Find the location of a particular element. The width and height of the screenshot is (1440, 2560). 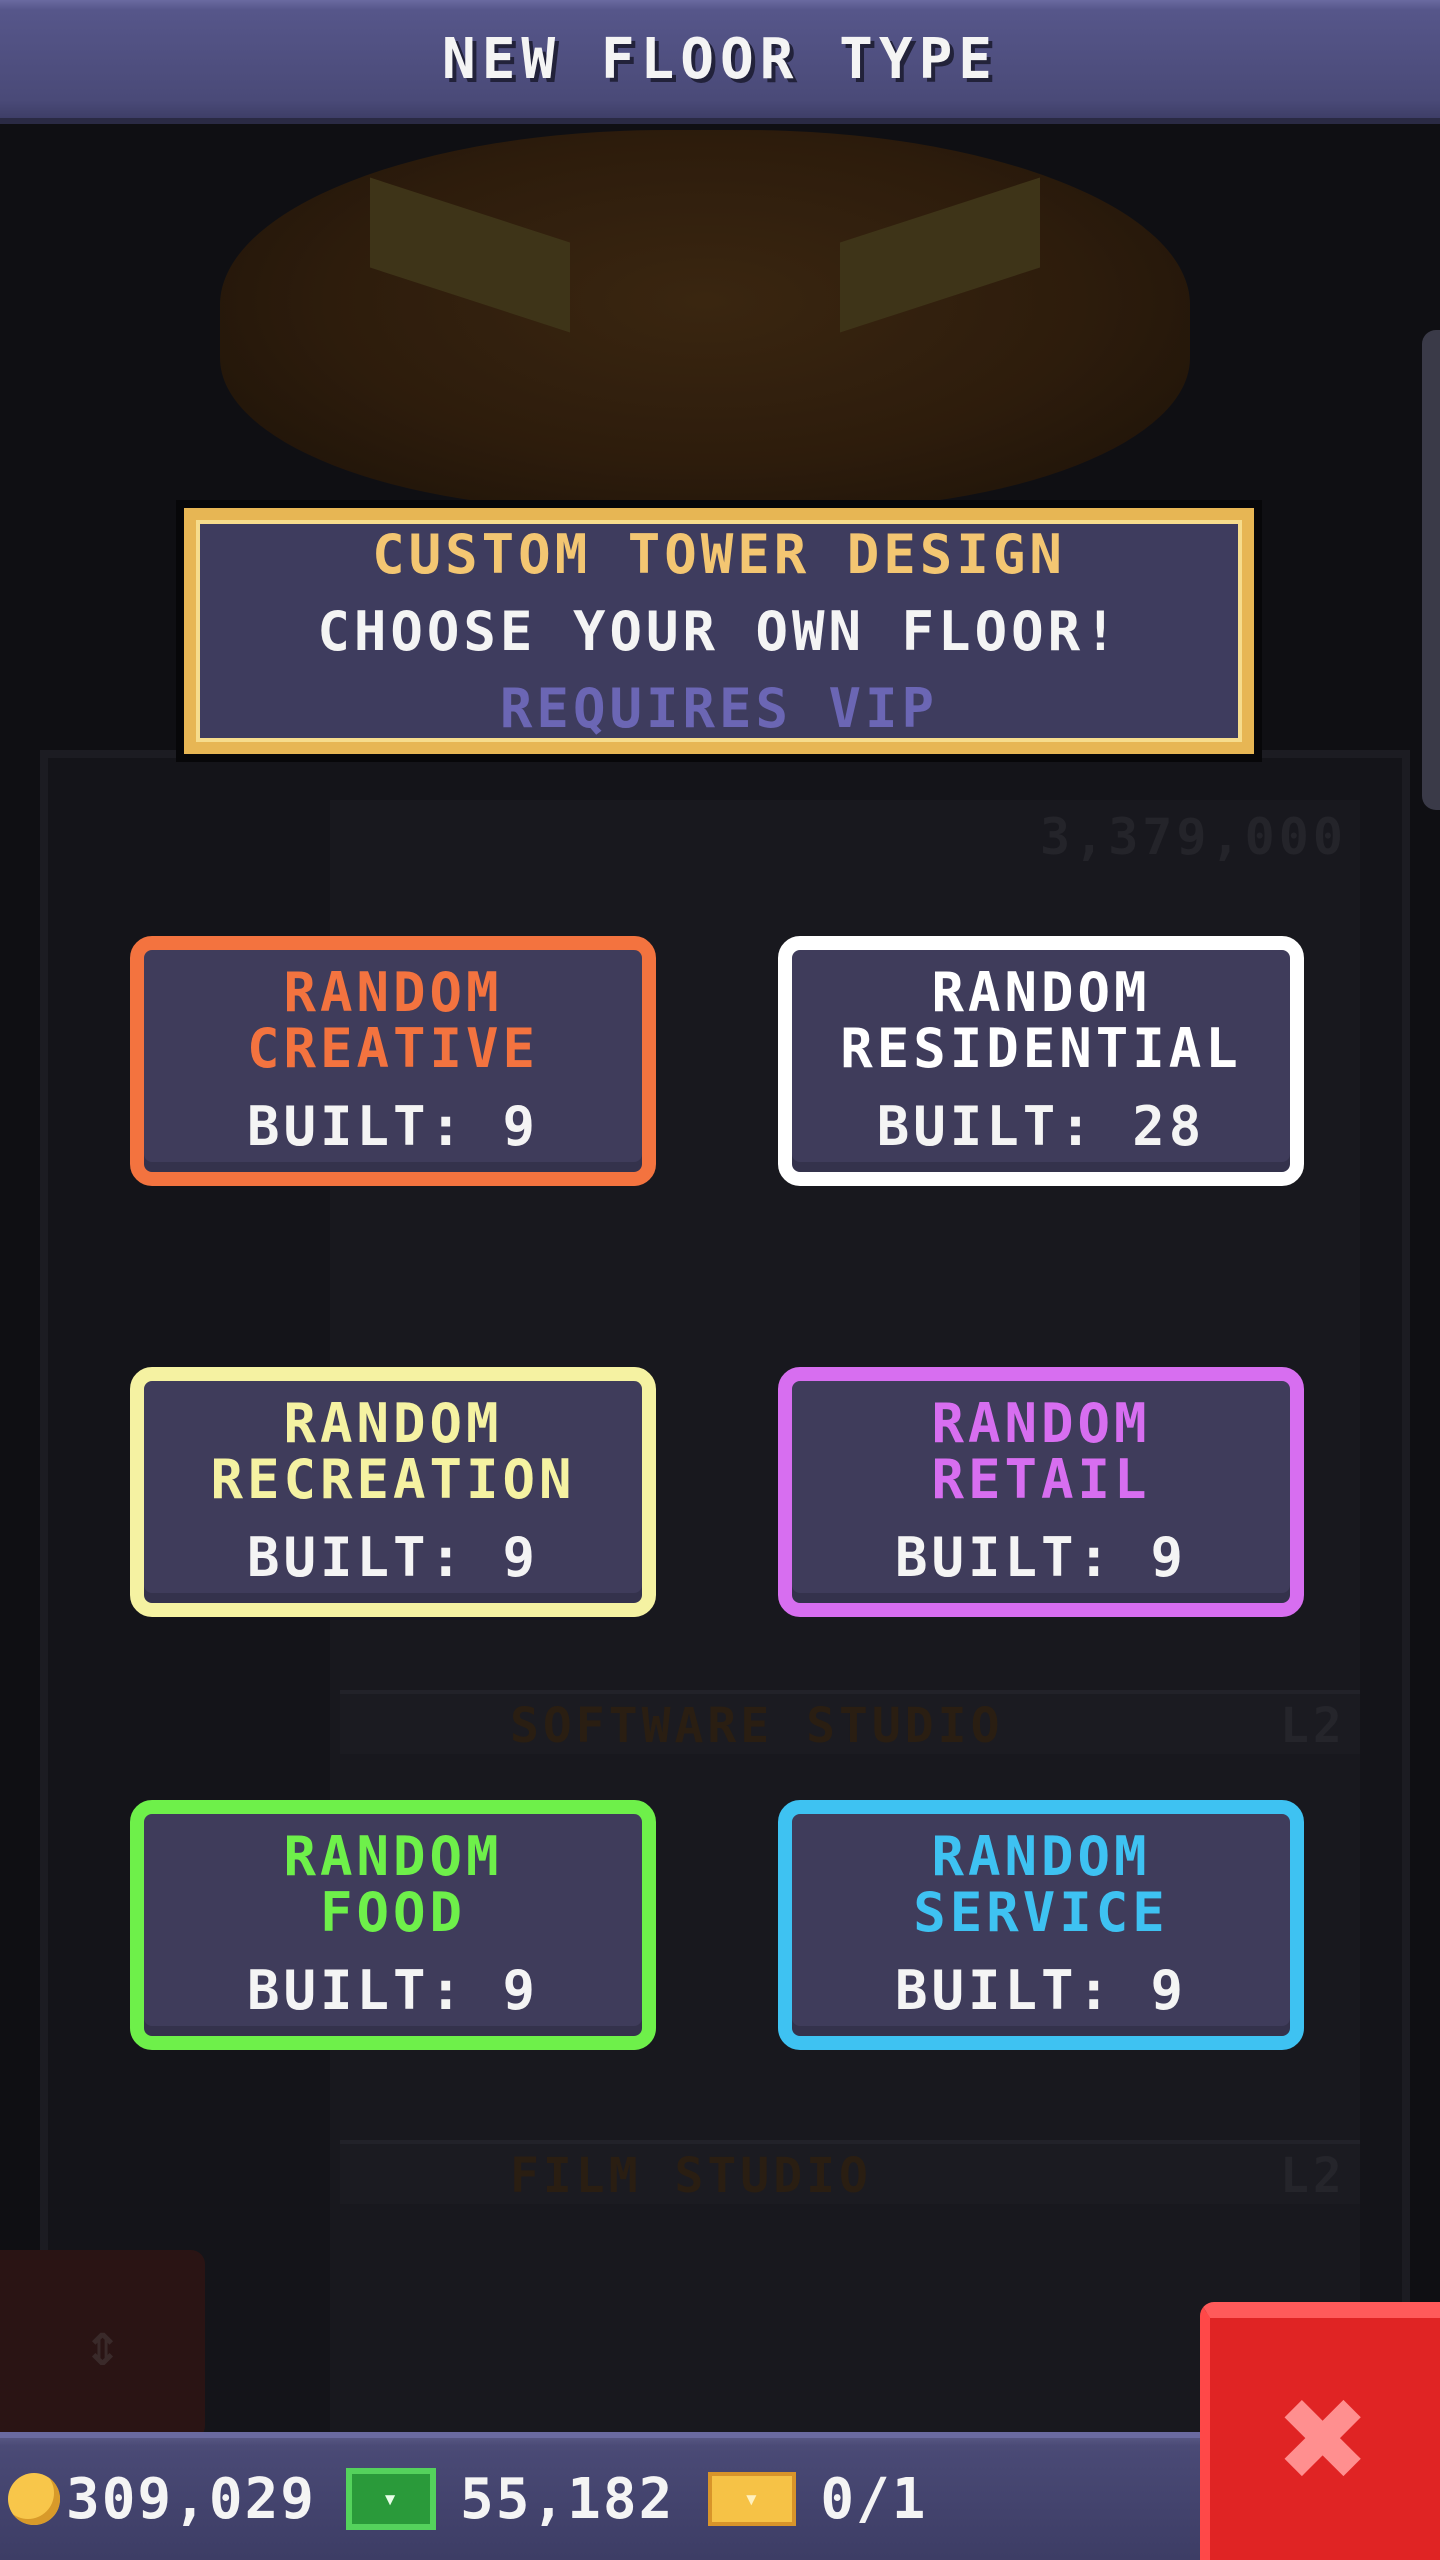

coins-count: 309,029 is located at coordinates (191, 2499).